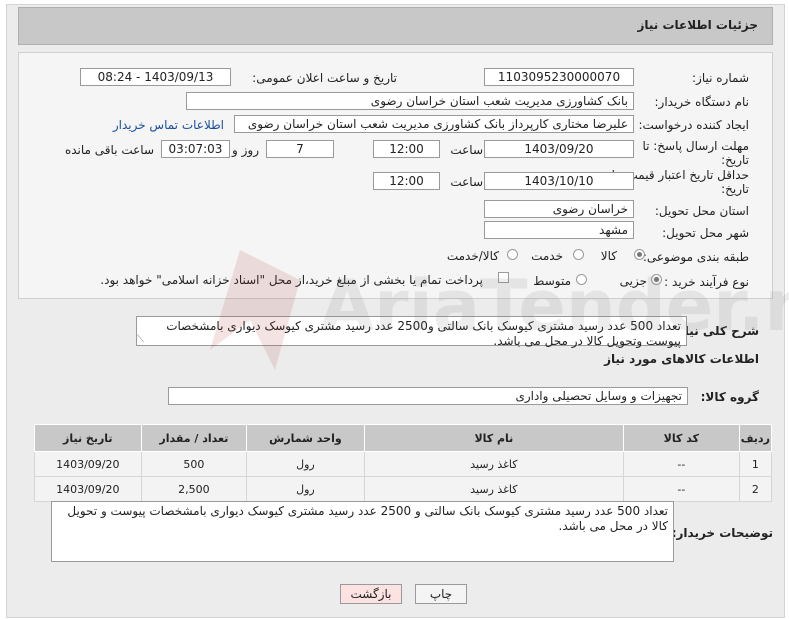 This screenshot has height=620, width=789. Describe the element at coordinates (441, 594) in the screenshot. I see `print-button: چاپ` at that location.